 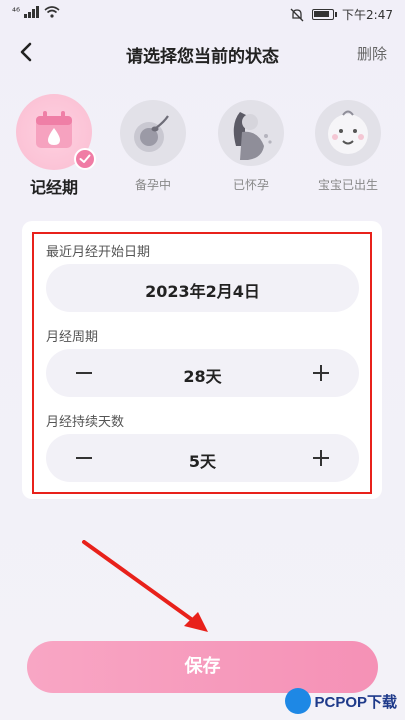 I want to click on sperm-egg-icon, so click(x=151, y=133).